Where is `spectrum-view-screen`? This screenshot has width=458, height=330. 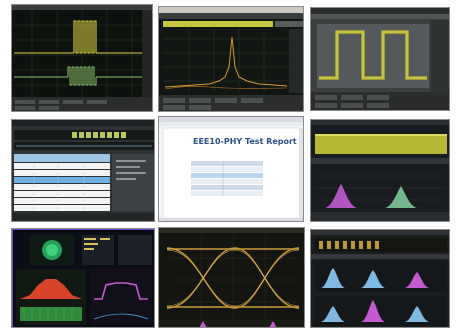 spectrum-view-screen is located at coordinates (231, 59).